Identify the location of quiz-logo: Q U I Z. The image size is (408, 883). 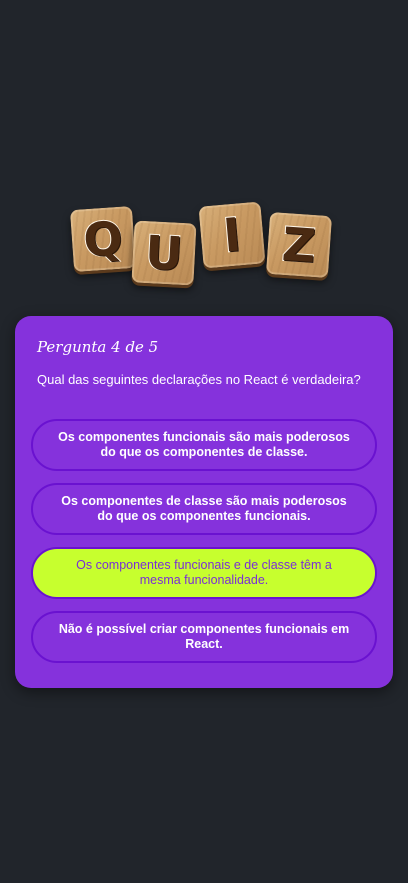
(204, 246).